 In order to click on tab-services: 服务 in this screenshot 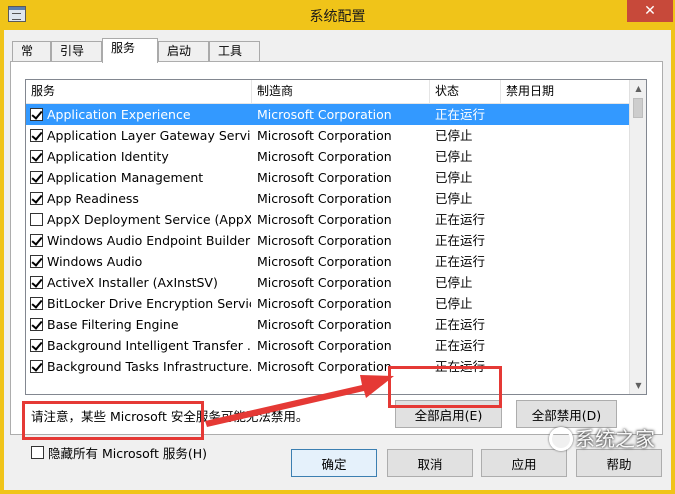, I will do `click(130, 50)`.